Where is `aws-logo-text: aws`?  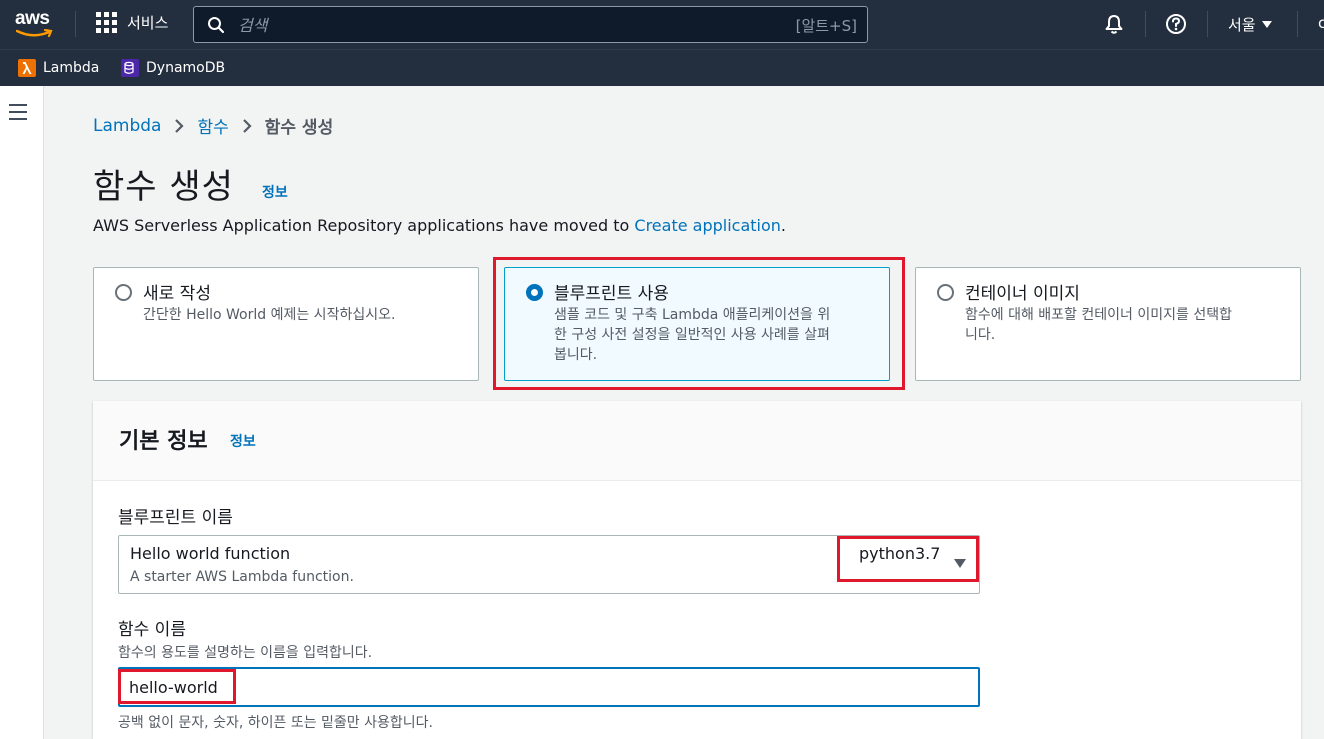
aws-logo-text: aws is located at coordinates (32, 18).